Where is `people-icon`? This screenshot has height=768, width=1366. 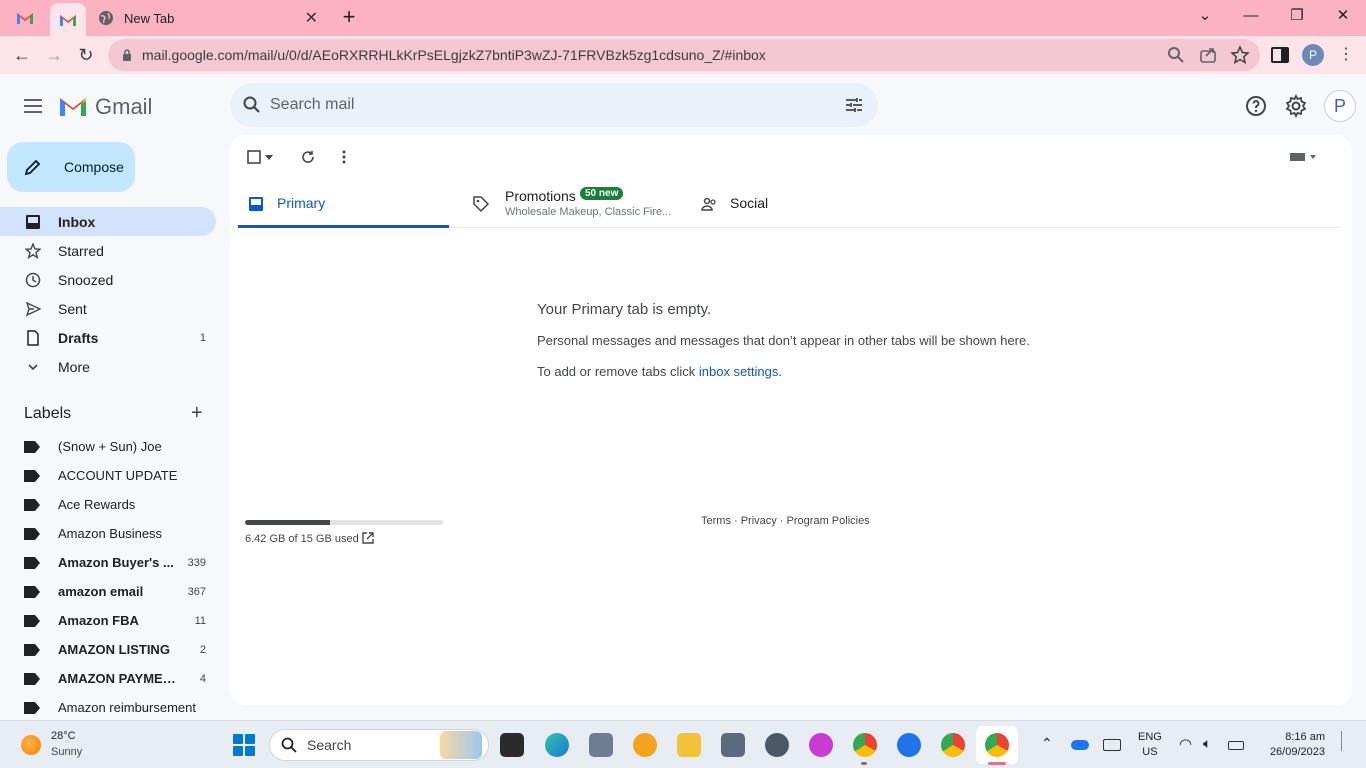
people-icon is located at coordinates (708, 204).